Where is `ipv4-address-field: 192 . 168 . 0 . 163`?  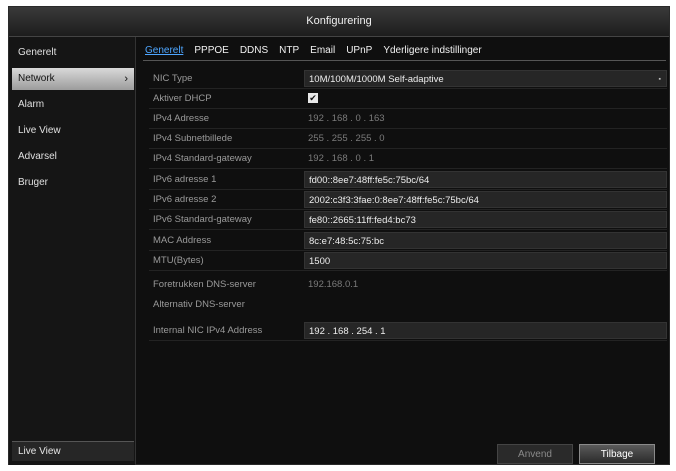 ipv4-address-field: 192 . 168 . 0 . 163 is located at coordinates (485, 118).